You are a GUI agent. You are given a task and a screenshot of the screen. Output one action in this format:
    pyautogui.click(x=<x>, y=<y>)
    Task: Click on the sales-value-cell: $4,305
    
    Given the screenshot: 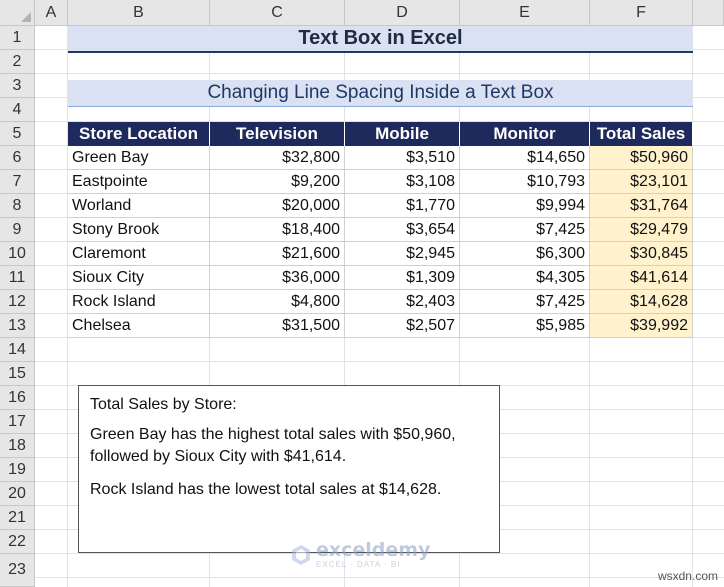 What is the action you would take?
    pyautogui.click(x=525, y=278)
    